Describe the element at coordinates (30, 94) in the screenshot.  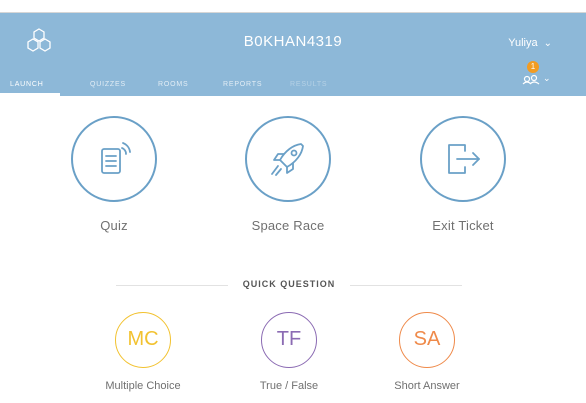
I see `active-tab-indicator` at that location.